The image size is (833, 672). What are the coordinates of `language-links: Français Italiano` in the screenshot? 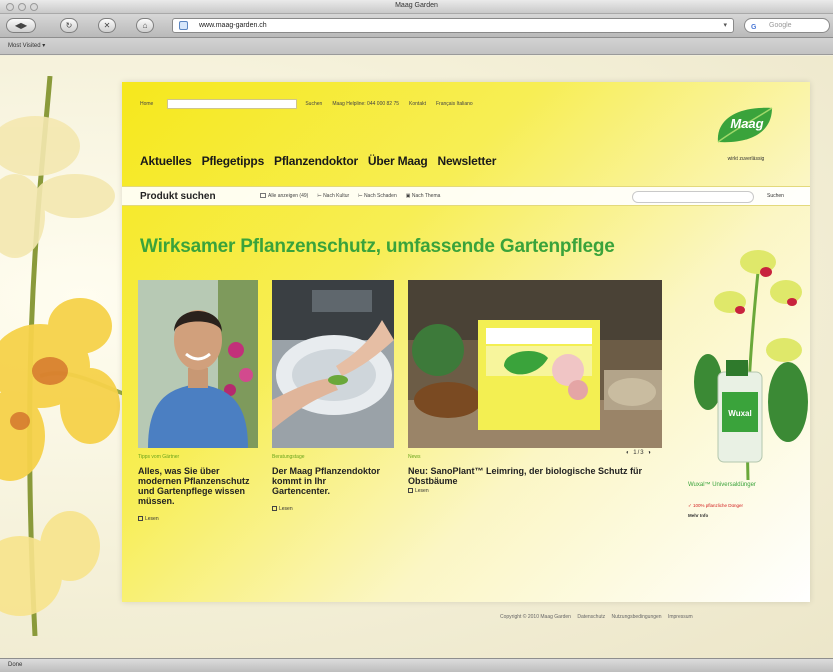 It's located at (454, 104).